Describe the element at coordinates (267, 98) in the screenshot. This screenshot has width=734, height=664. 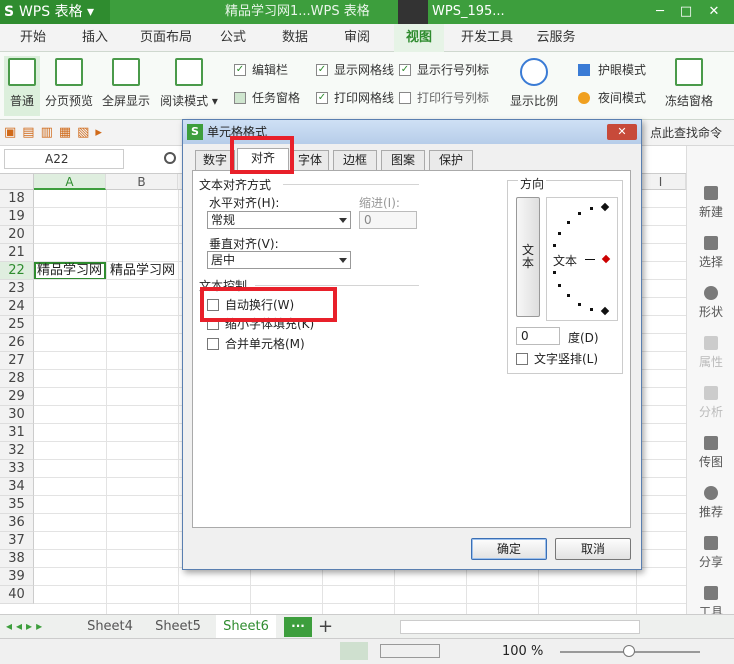
I see `check-task-pane: 任务窗格` at that location.